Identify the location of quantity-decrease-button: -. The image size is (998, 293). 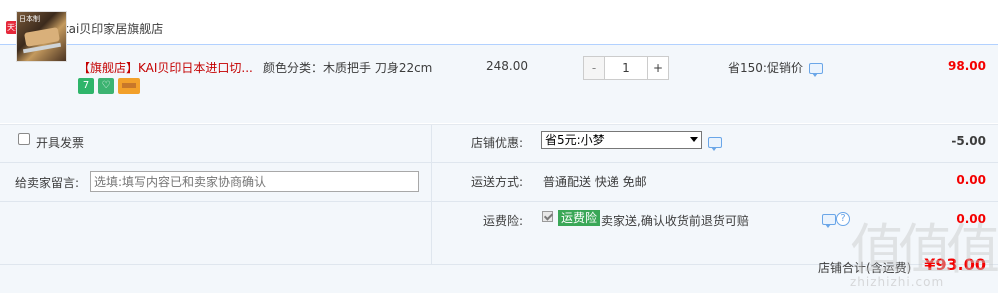
(594, 68).